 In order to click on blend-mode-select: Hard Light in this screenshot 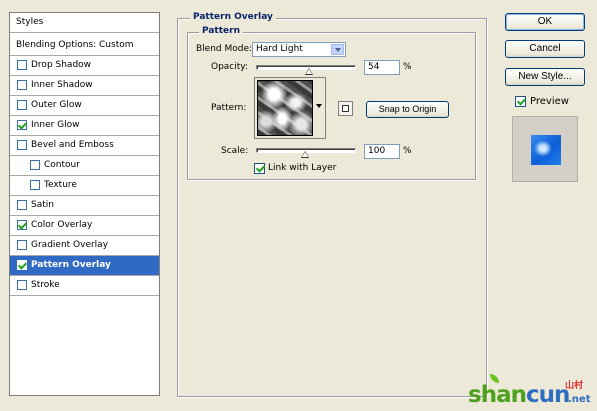, I will do `click(299, 49)`.